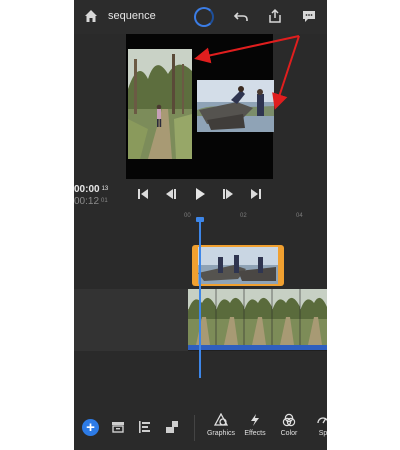 Image resolution: width=400 pixels, height=450 pixels. Describe the element at coordinates (118, 427) in the screenshot. I see `archive-icon` at that location.